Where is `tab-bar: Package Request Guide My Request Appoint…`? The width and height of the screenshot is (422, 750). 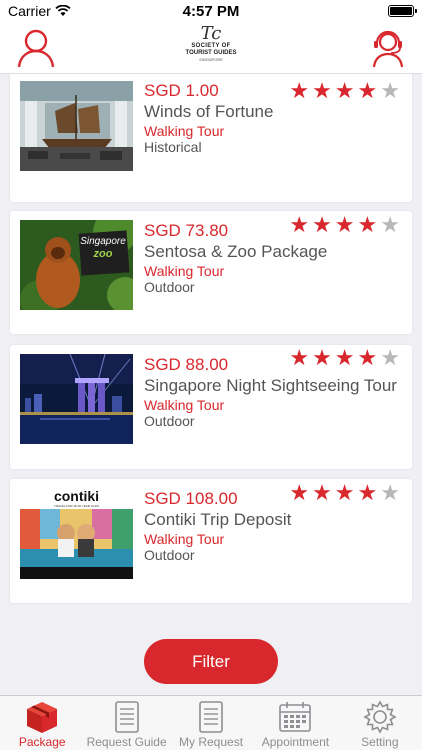 tab-bar: Package Request Guide My Request Appoint… is located at coordinates (211, 722).